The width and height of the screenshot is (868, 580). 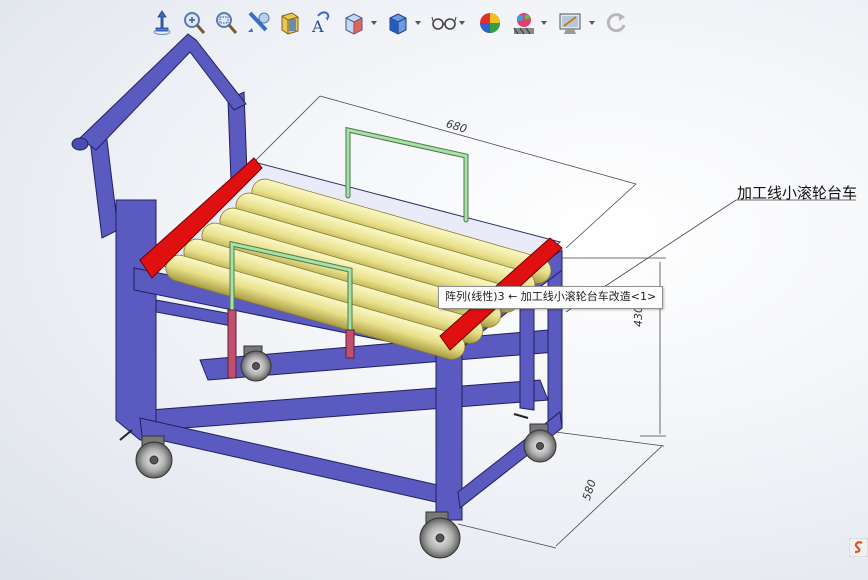 What do you see at coordinates (256, 363) in the screenshot?
I see `caster-rear-left` at bounding box center [256, 363].